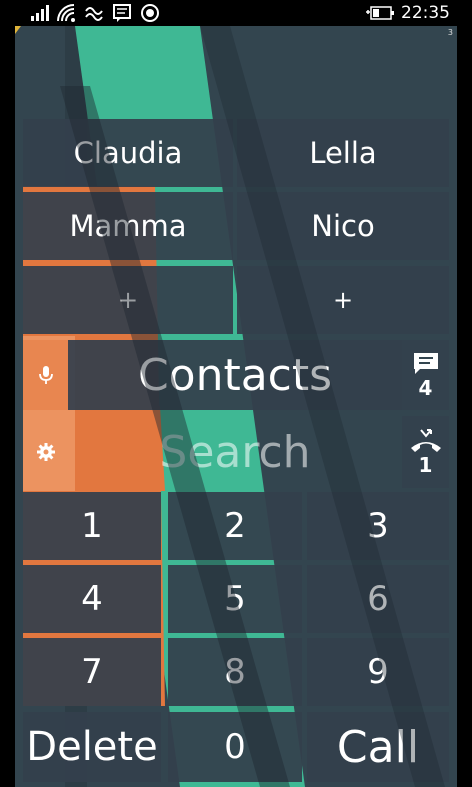 The width and height of the screenshot is (472, 787). I want to click on favorite-claudia: Claudia, so click(128, 153).